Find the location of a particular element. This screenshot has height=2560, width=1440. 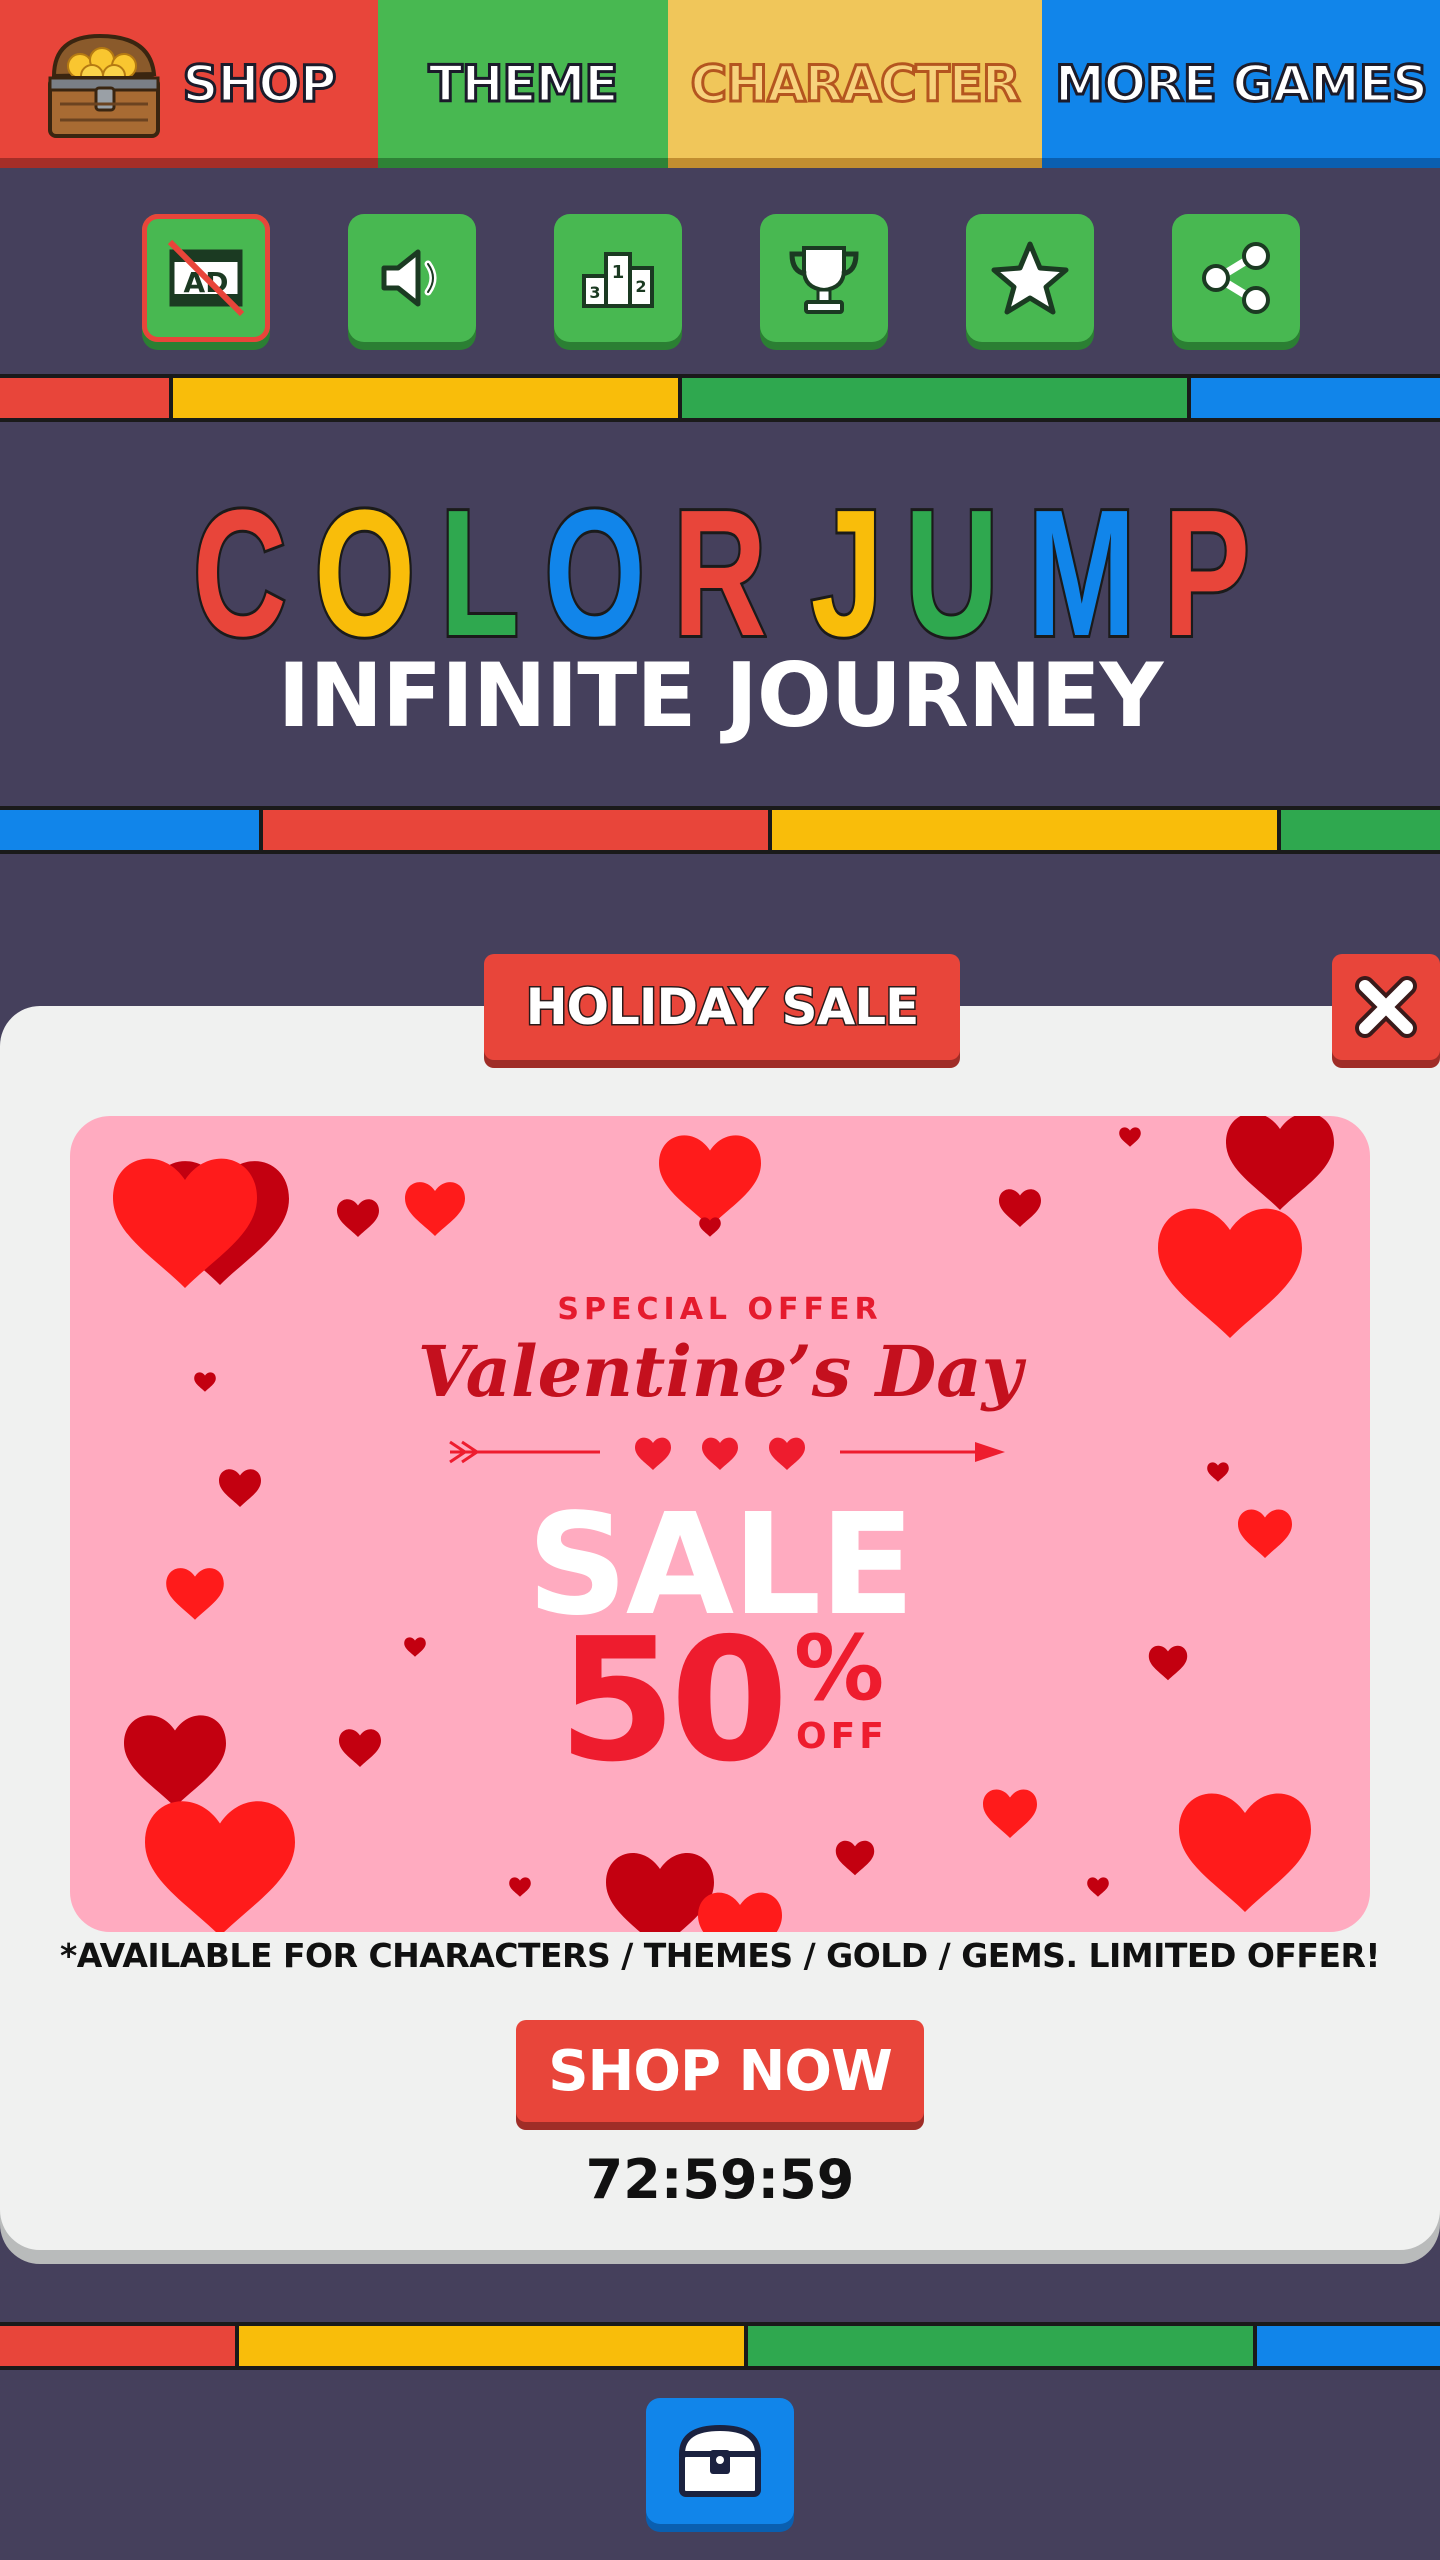

tab-character-label: CHARACTER is located at coordinates (855, 84).